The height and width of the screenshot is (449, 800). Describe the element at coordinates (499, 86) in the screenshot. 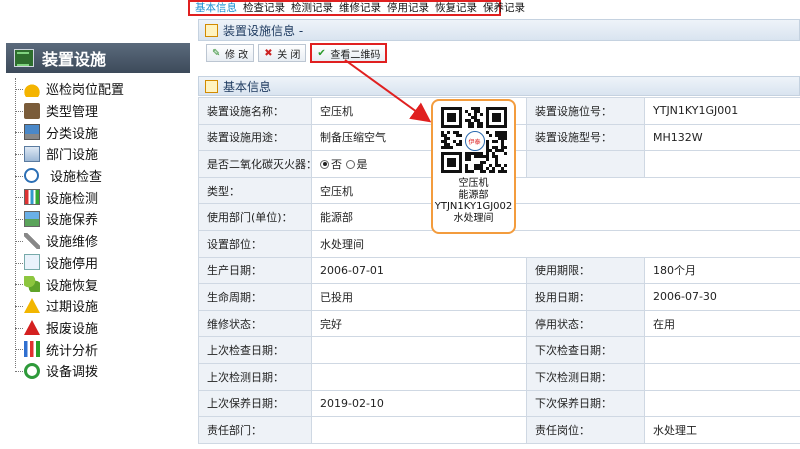

I see `section-header: 基本信息` at that location.